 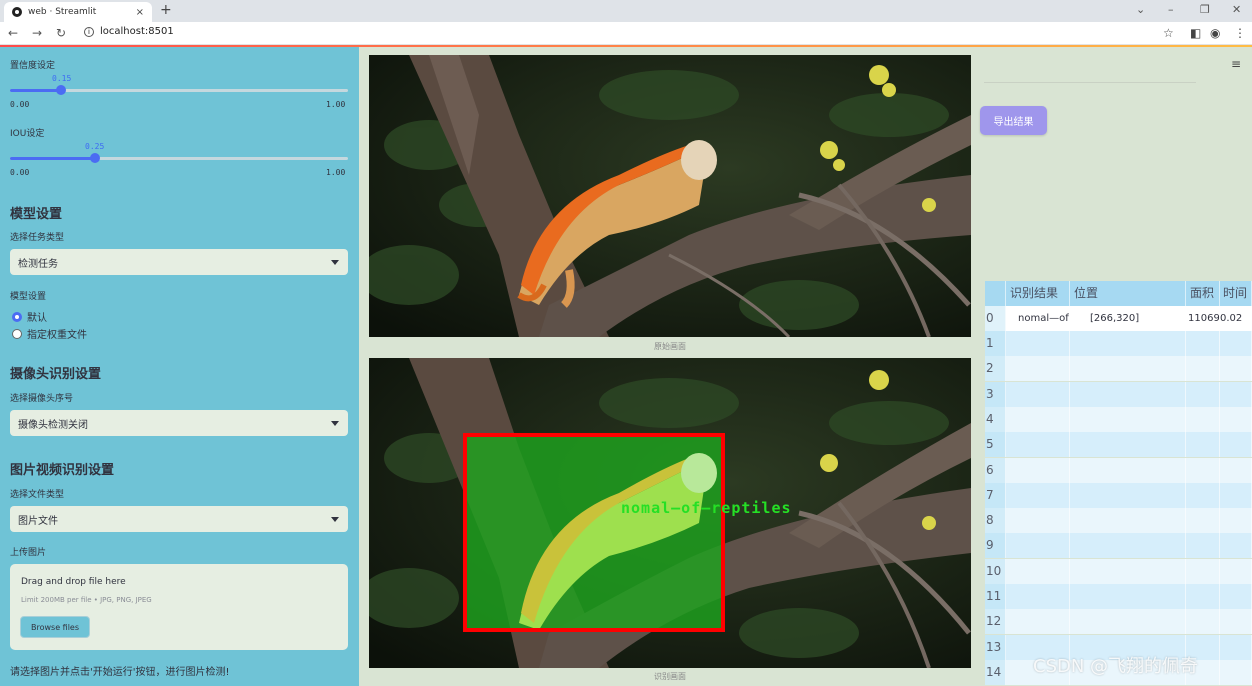 What do you see at coordinates (1013, 120) in the screenshot?
I see `export-results-button: 导出结果` at bounding box center [1013, 120].